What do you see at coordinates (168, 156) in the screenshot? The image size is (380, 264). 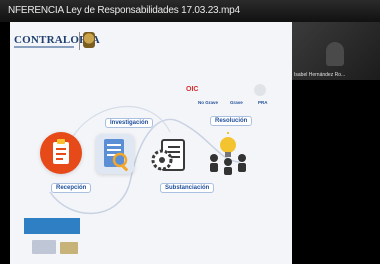 I see `gear-document-icon` at bounding box center [168, 156].